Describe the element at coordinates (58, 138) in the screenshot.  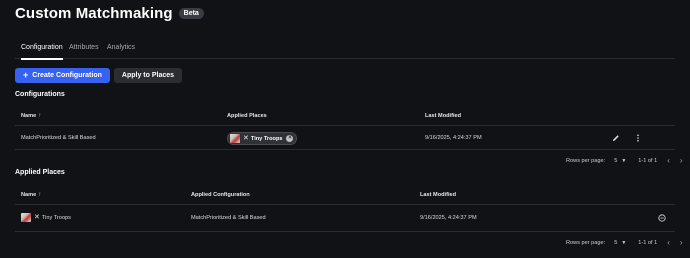
I see `configuration-name: MatchPrioritized & Skill Based` at that location.